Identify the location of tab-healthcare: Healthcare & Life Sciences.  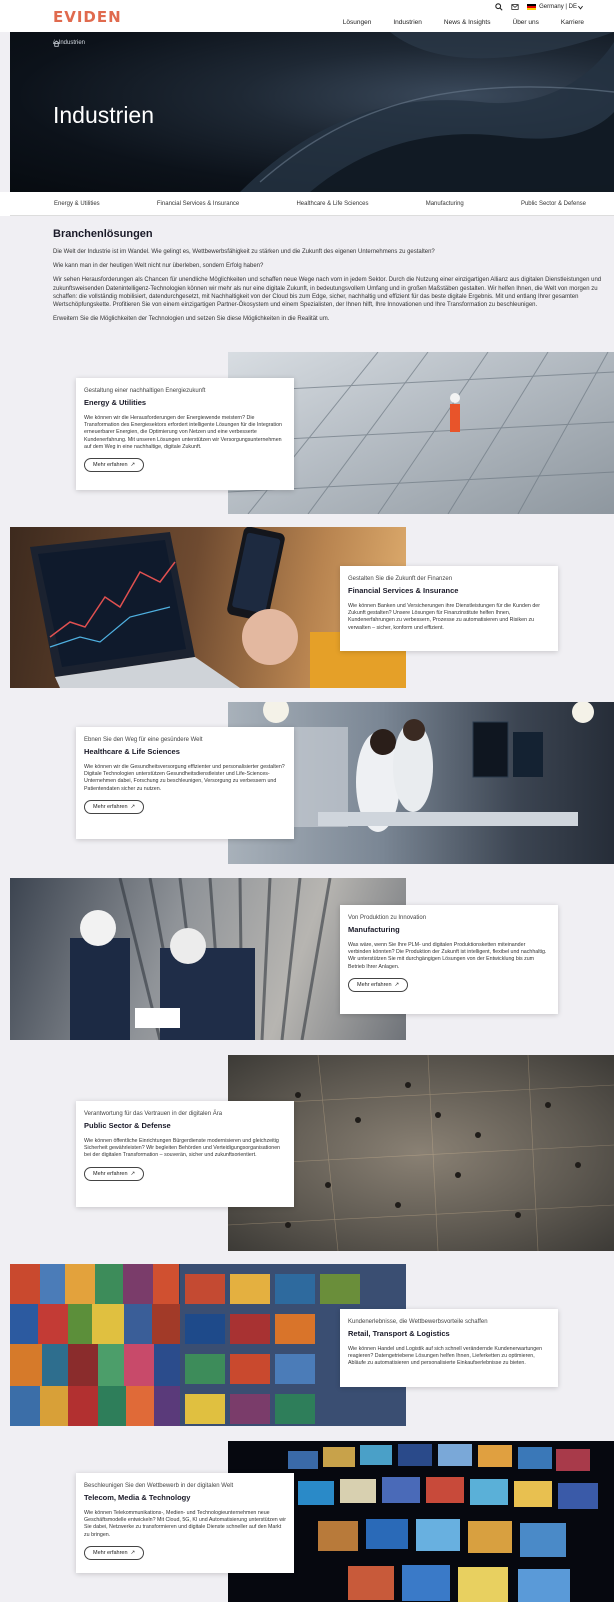
(332, 204).